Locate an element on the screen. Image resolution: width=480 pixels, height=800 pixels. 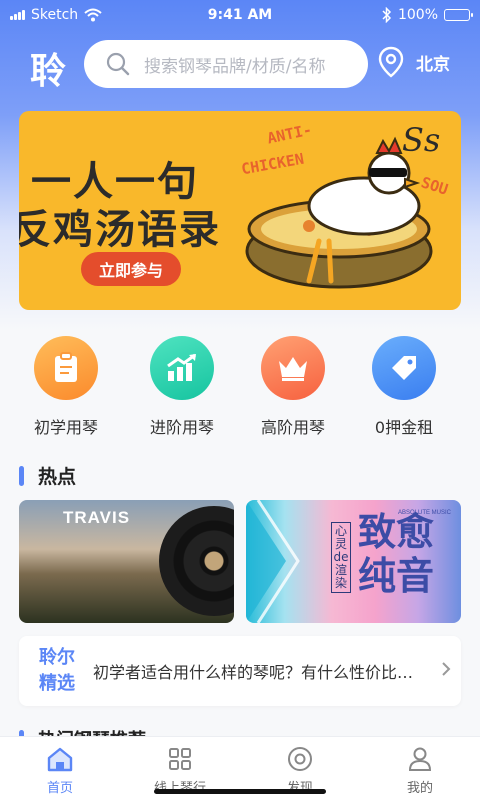
tab-label: 我的 is located at coordinates (419, 788).